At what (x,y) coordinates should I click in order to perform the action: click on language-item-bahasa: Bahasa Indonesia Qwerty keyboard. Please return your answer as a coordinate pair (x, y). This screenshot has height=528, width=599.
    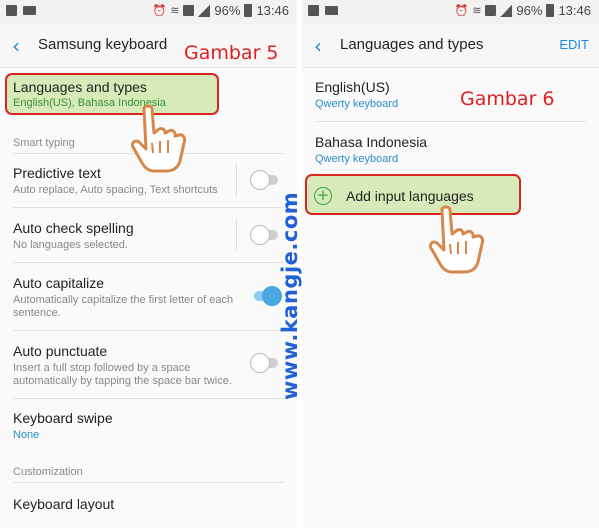
    Looking at the image, I should click on (450, 150).